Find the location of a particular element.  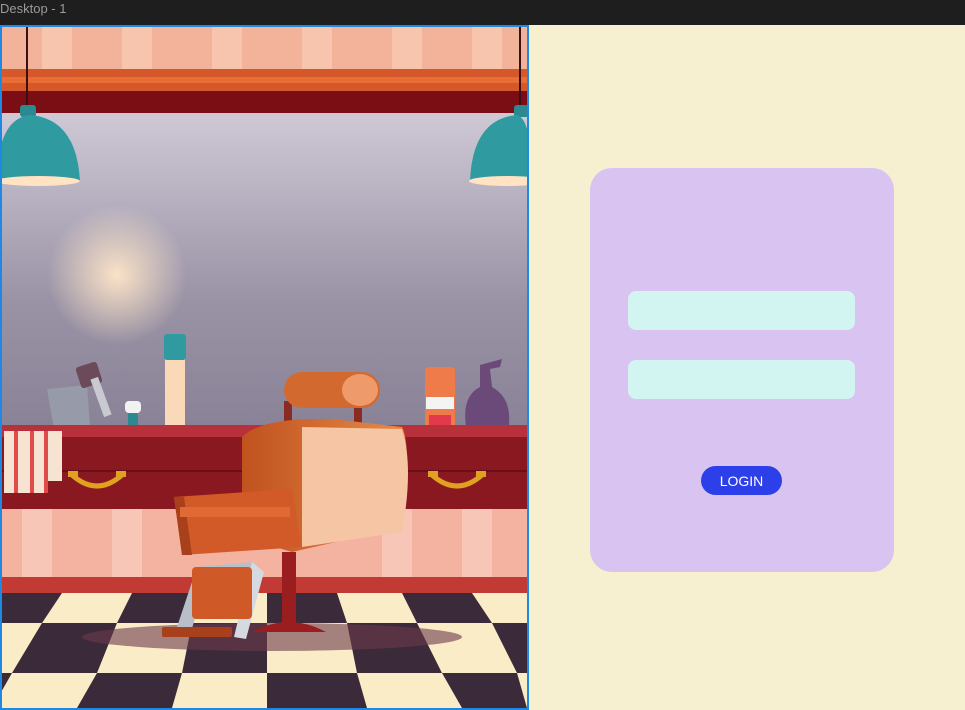

login-button: LOGIN is located at coordinates (741, 480).